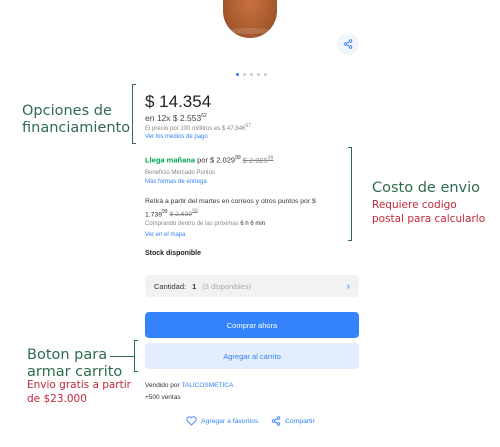 This screenshot has height=447, width=500. What do you see at coordinates (76, 128) in the screenshot?
I see `annotation-financing-line2: financiamiento` at bounding box center [76, 128].